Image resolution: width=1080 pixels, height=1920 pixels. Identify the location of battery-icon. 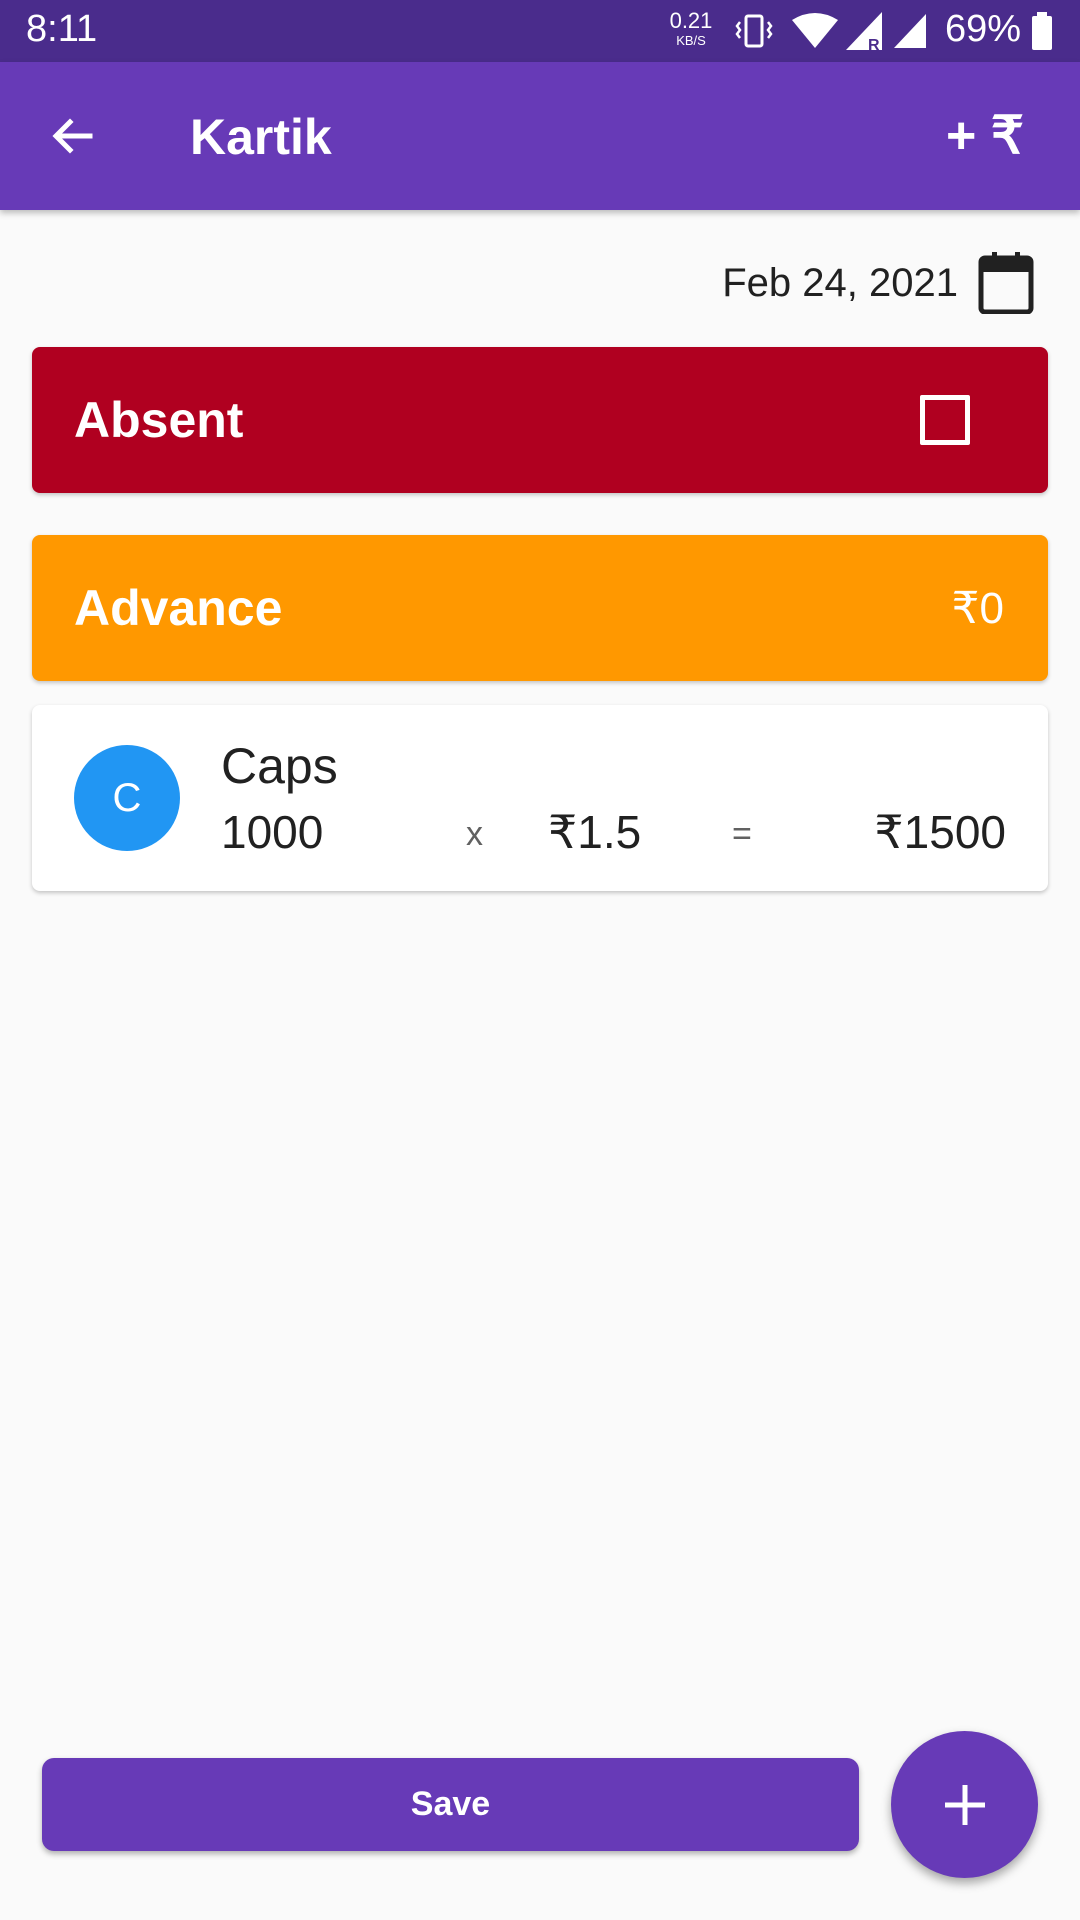
(1042, 31).